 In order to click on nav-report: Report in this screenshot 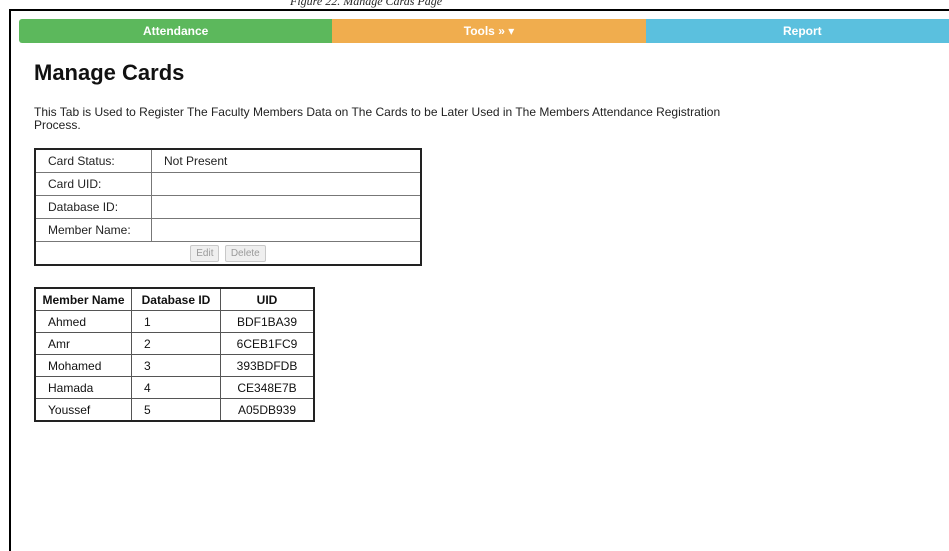, I will do `click(797, 31)`.